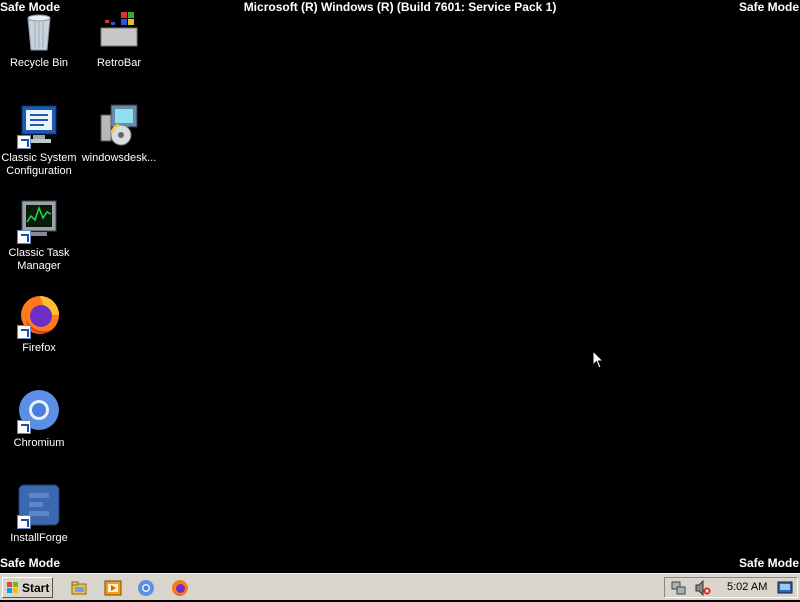 This screenshot has width=800, height=602. What do you see at coordinates (39, 126) in the screenshot?
I see `system-config-icon` at bounding box center [39, 126].